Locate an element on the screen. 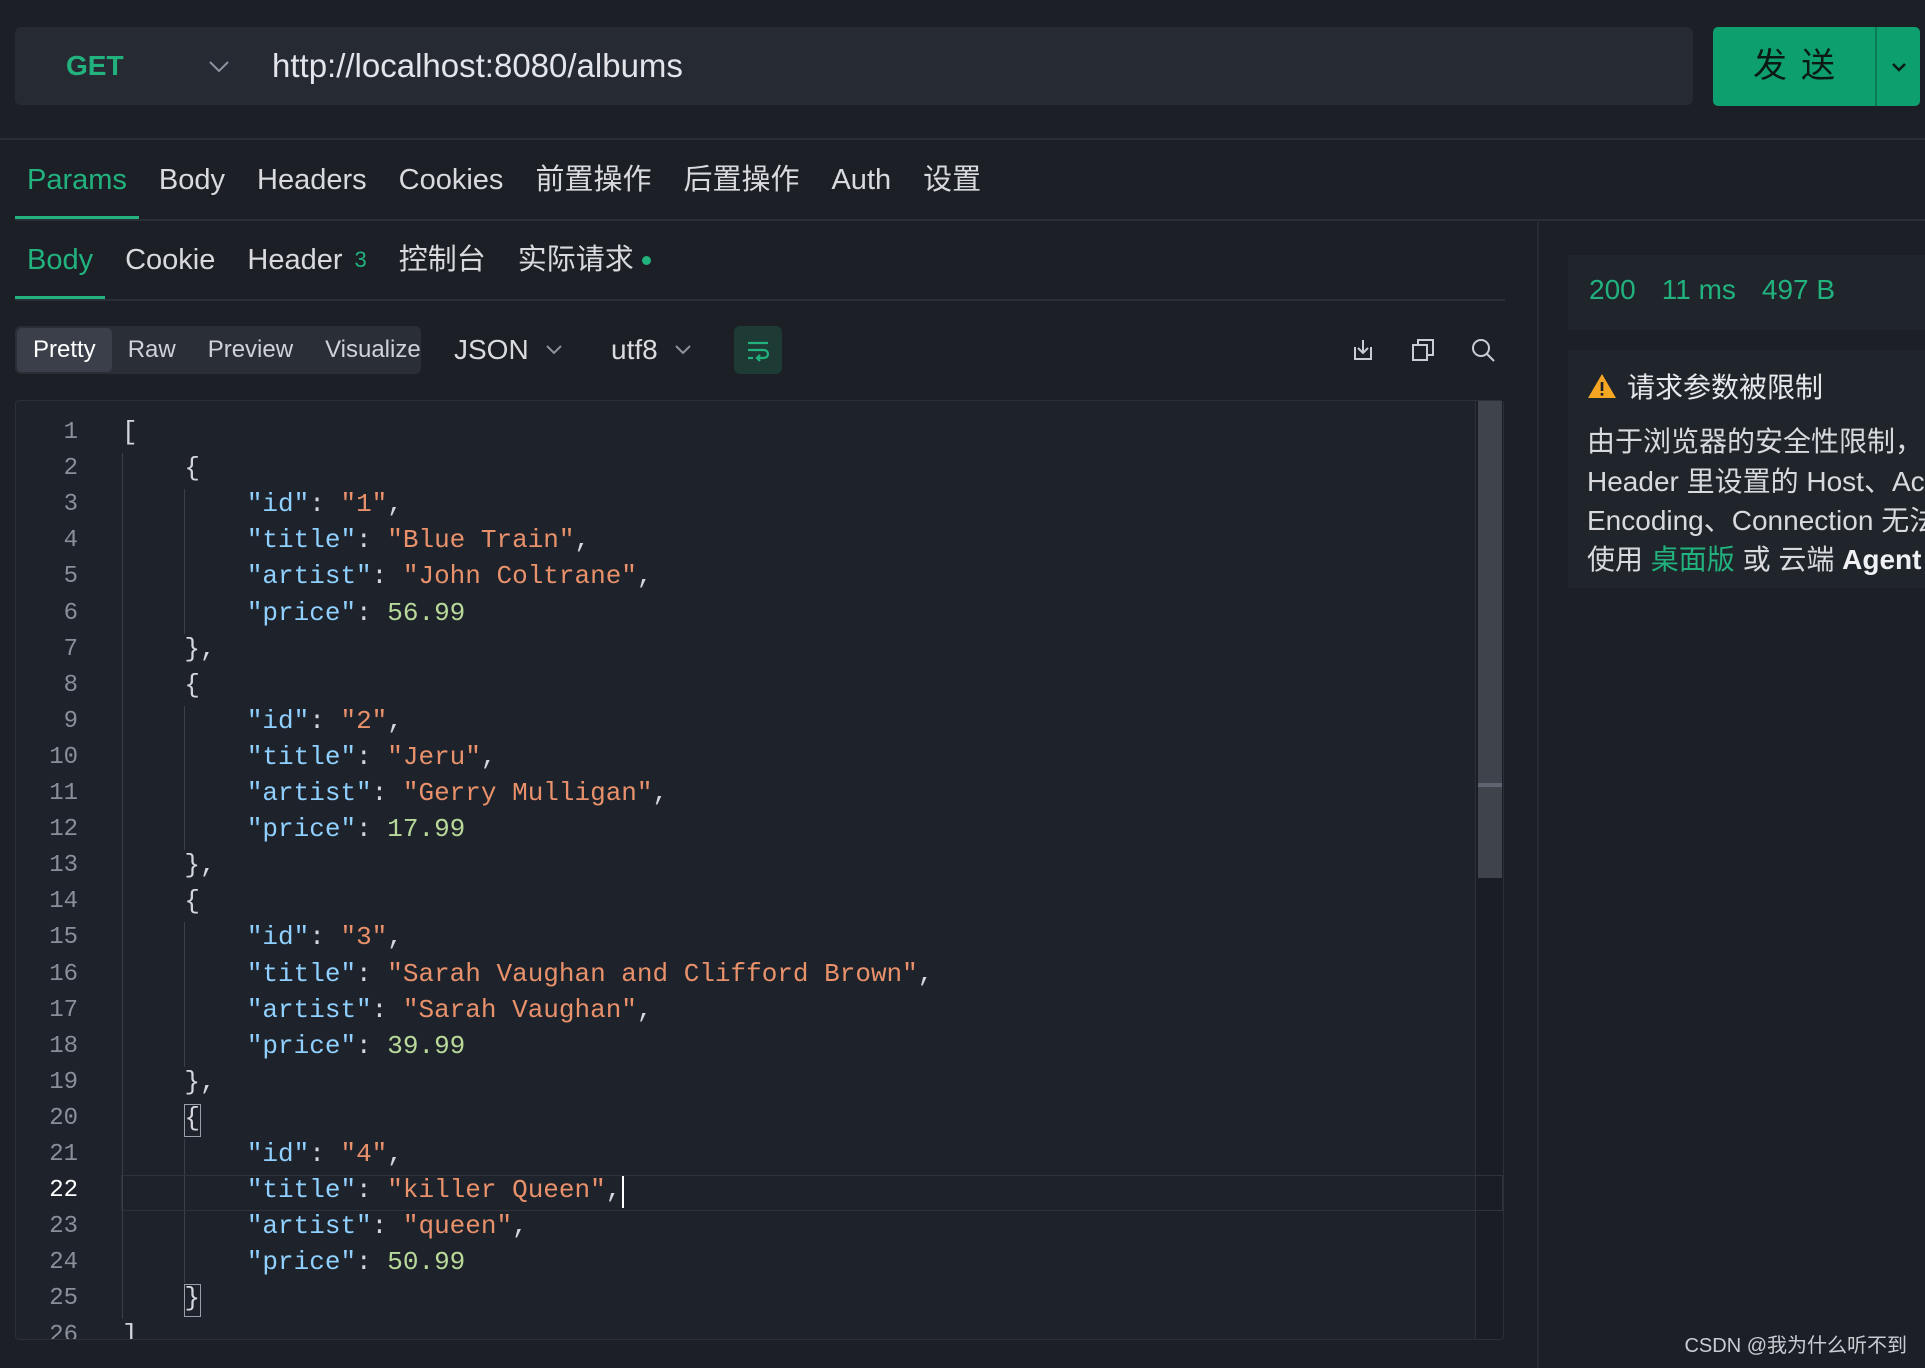 The width and height of the screenshot is (1925, 1368). code-line: "price": 39.99 is located at coordinates (356, 1045).